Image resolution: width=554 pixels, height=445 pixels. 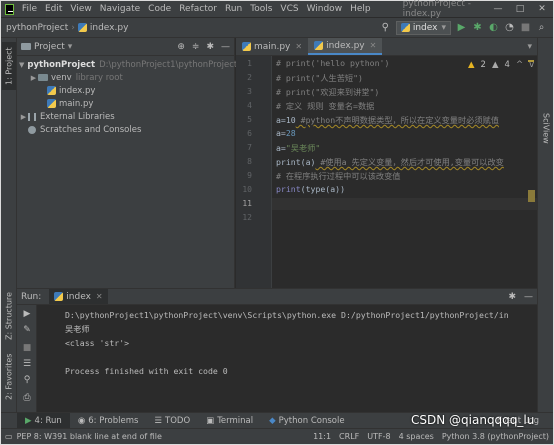 I want to click on menu-edit: Edit, so click(x=53, y=9).